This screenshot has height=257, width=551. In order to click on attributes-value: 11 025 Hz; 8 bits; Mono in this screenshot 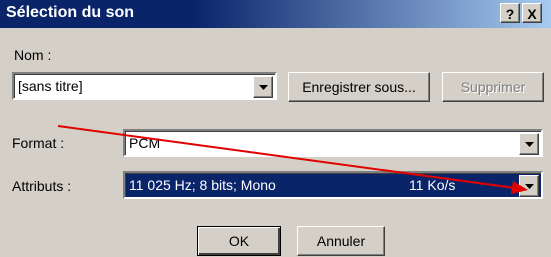, I will do `click(202, 185)`.